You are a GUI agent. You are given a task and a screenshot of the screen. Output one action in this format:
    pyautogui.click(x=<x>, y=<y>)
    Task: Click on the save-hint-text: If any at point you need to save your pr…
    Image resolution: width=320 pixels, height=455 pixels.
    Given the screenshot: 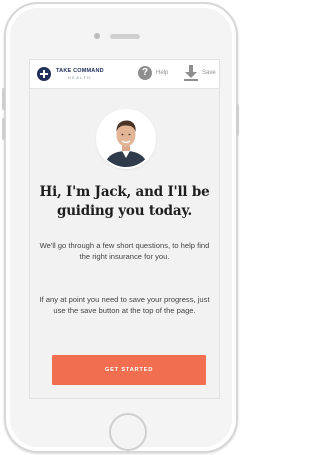 What is the action you would take?
    pyautogui.click(x=124, y=305)
    